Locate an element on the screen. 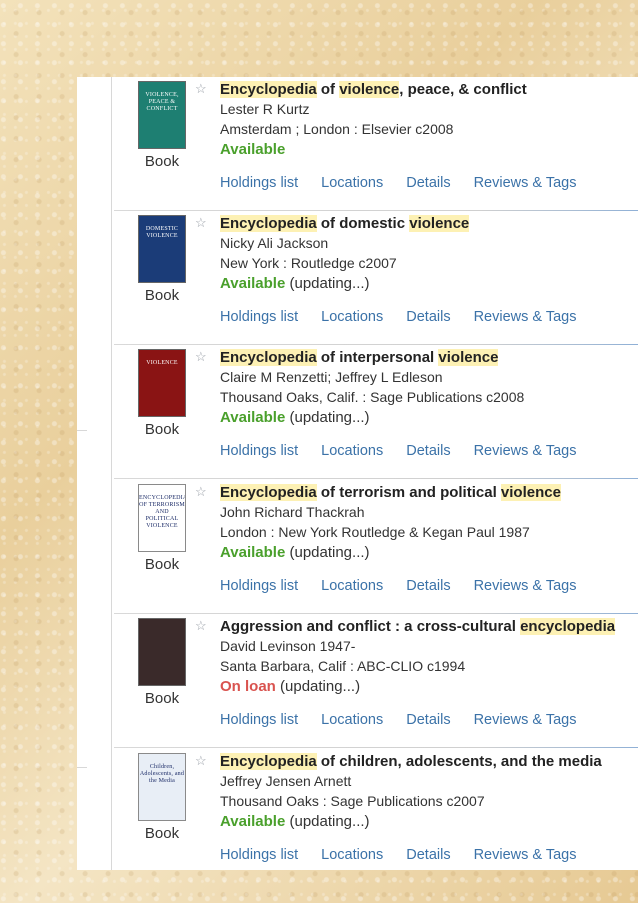  result-author: Lester R Kurtz is located at coordinates (265, 109).